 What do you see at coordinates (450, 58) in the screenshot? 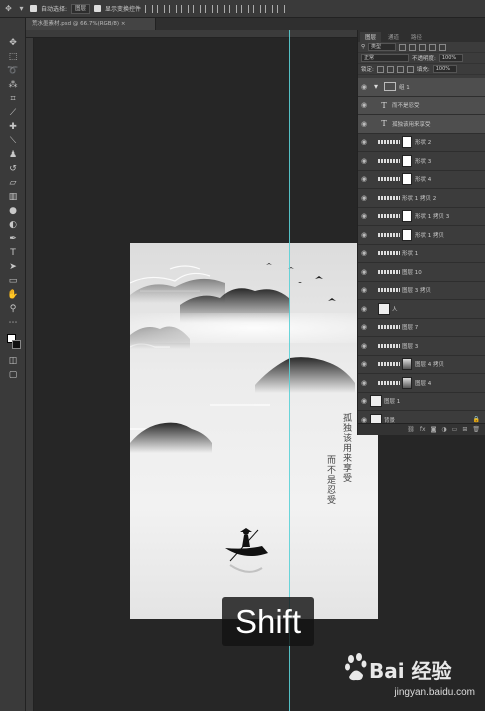
I see `opacity-field: 100%` at bounding box center [450, 58].